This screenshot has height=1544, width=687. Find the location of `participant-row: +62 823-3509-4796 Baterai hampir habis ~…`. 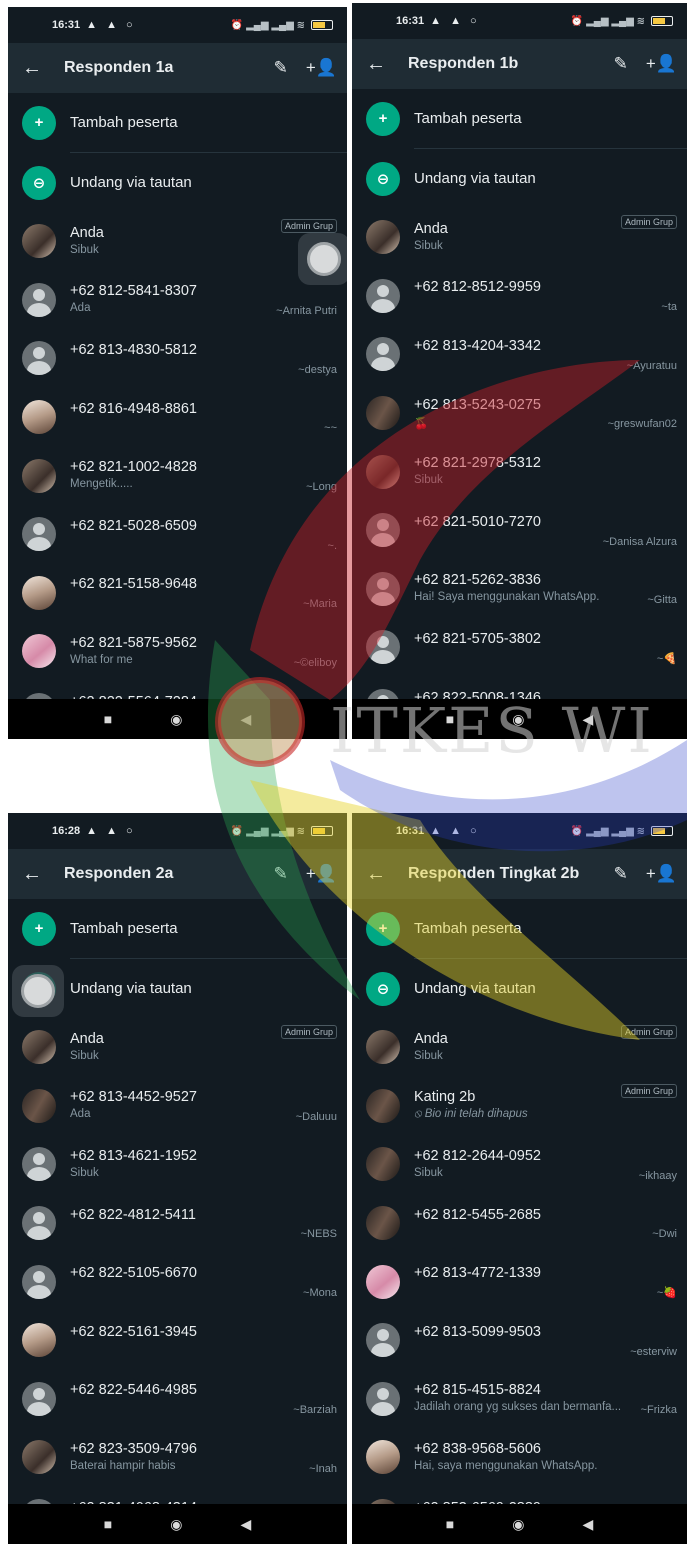

participant-row: +62 823-3509-4796 Baterai hampir habis ~… is located at coordinates (177, 1457).